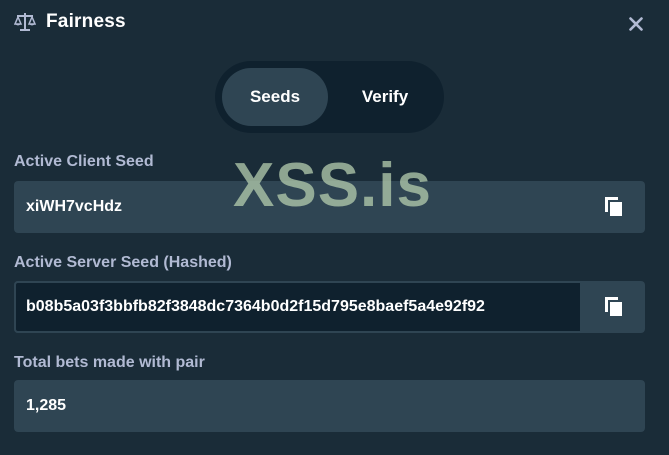 The height and width of the screenshot is (455, 669). I want to click on tab-verify: Verify, so click(385, 97).